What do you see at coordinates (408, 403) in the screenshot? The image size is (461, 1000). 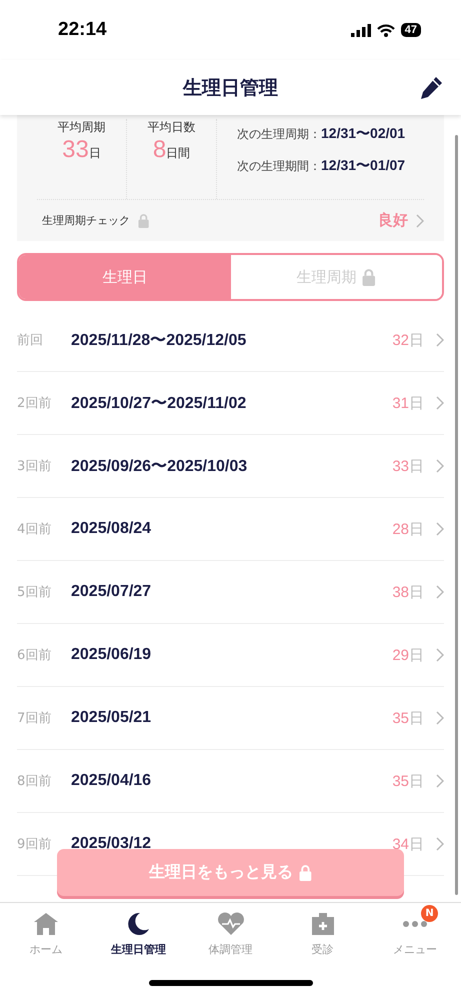 I see `cycle-days: 31日` at bounding box center [408, 403].